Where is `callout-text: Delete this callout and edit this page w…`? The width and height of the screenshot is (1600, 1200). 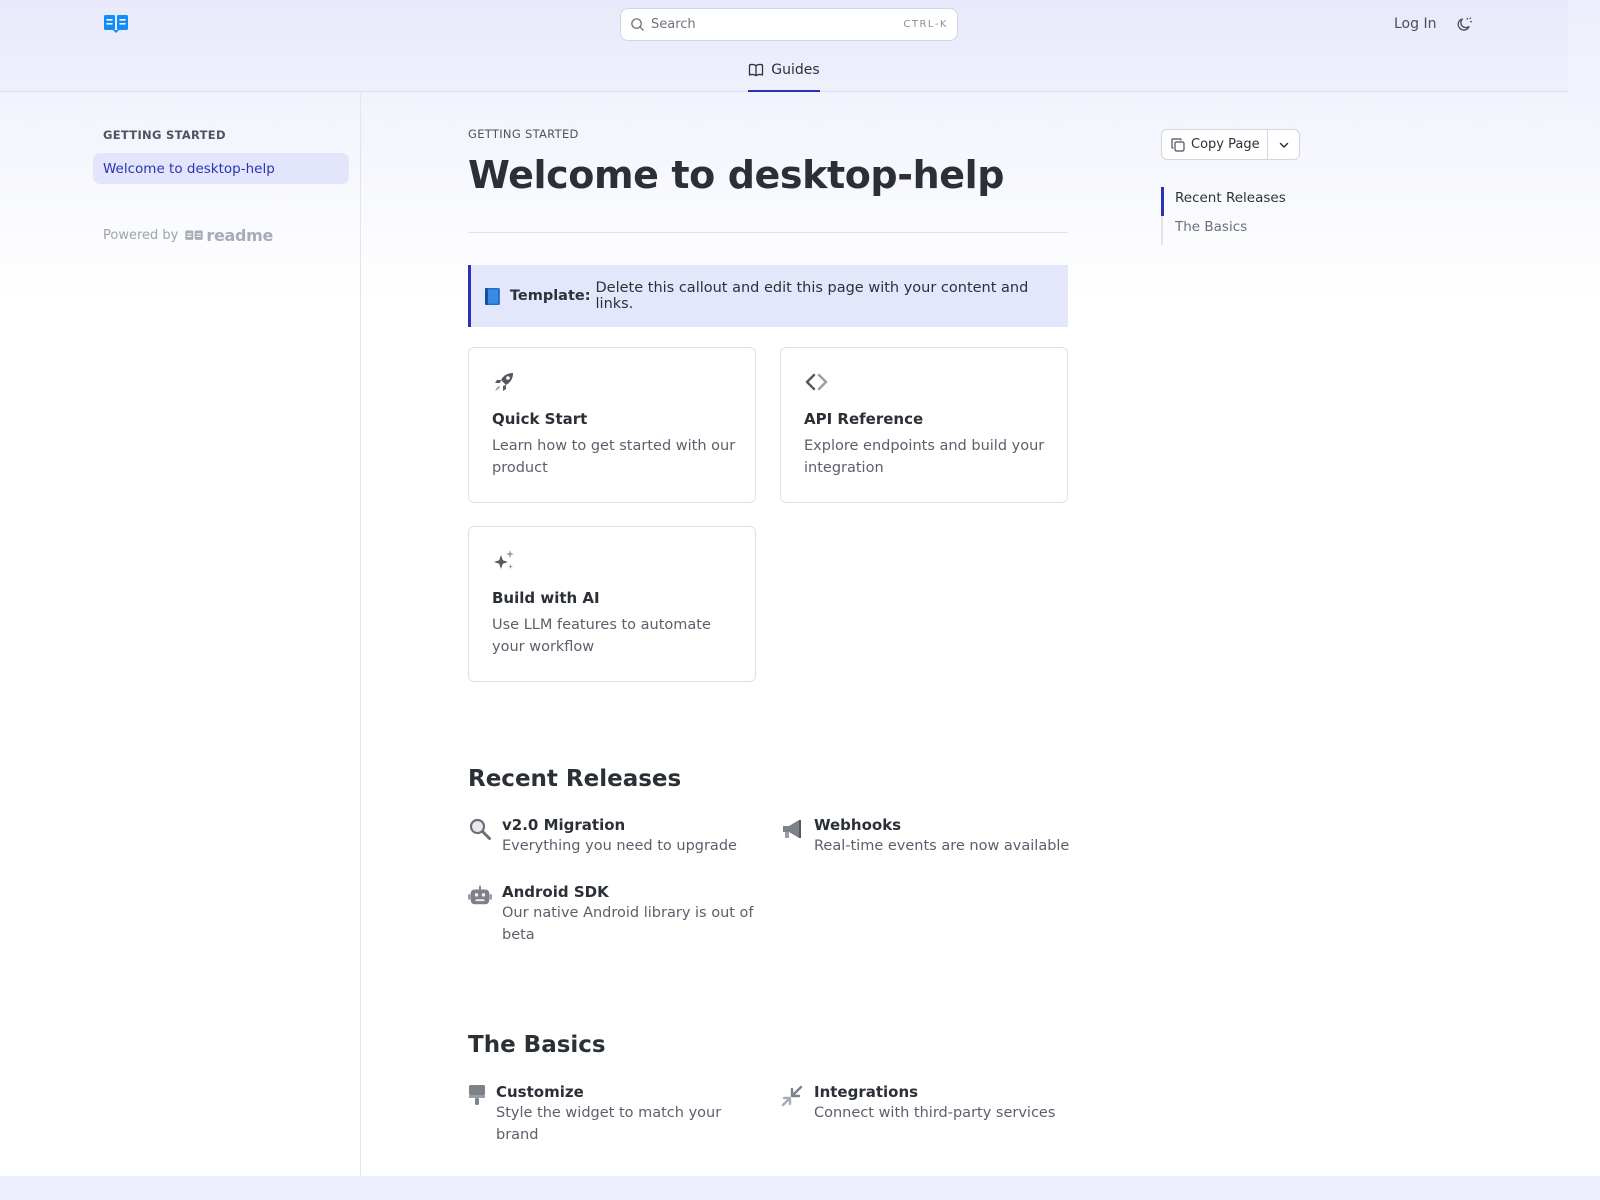
callout-text: Delete this callout and edit this page w… is located at coordinates (812, 296).